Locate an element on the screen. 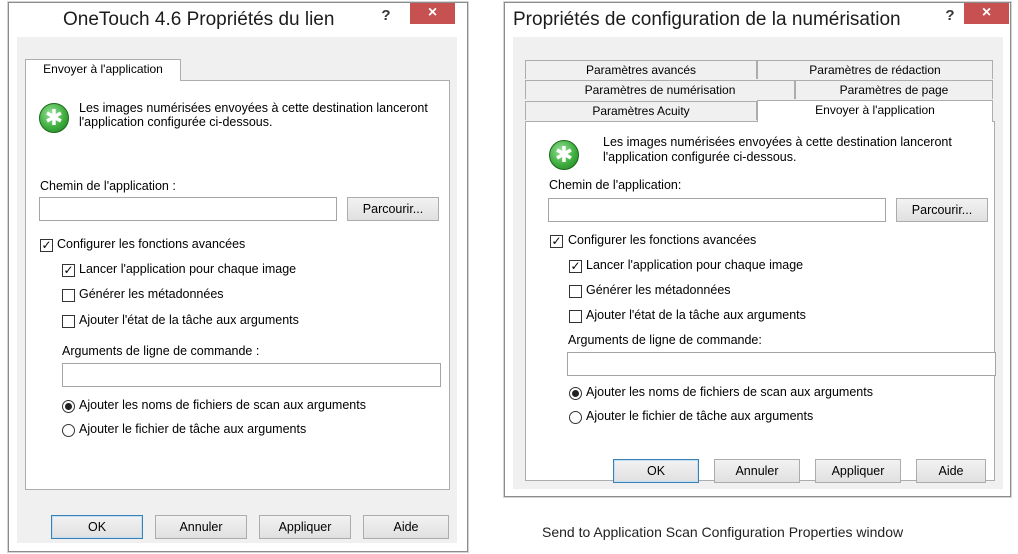 This screenshot has width=1018, height=554. tab-redaction-settings: Paramètres de rédaction is located at coordinates (875, 69).